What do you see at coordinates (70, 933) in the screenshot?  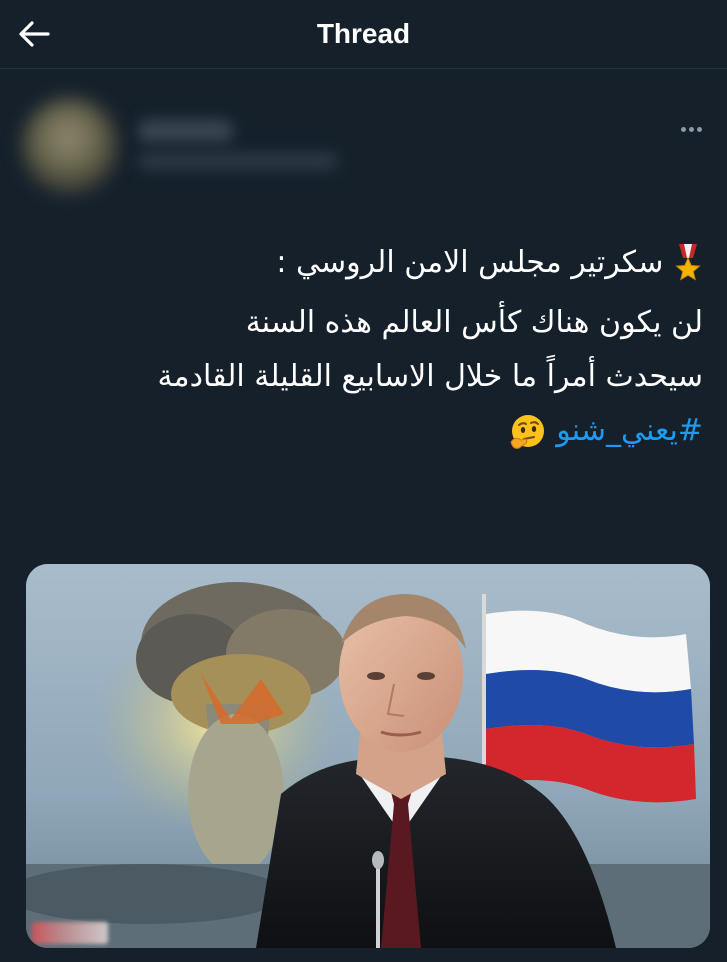 I see `media-watermark` at bounding box center [70, 933].